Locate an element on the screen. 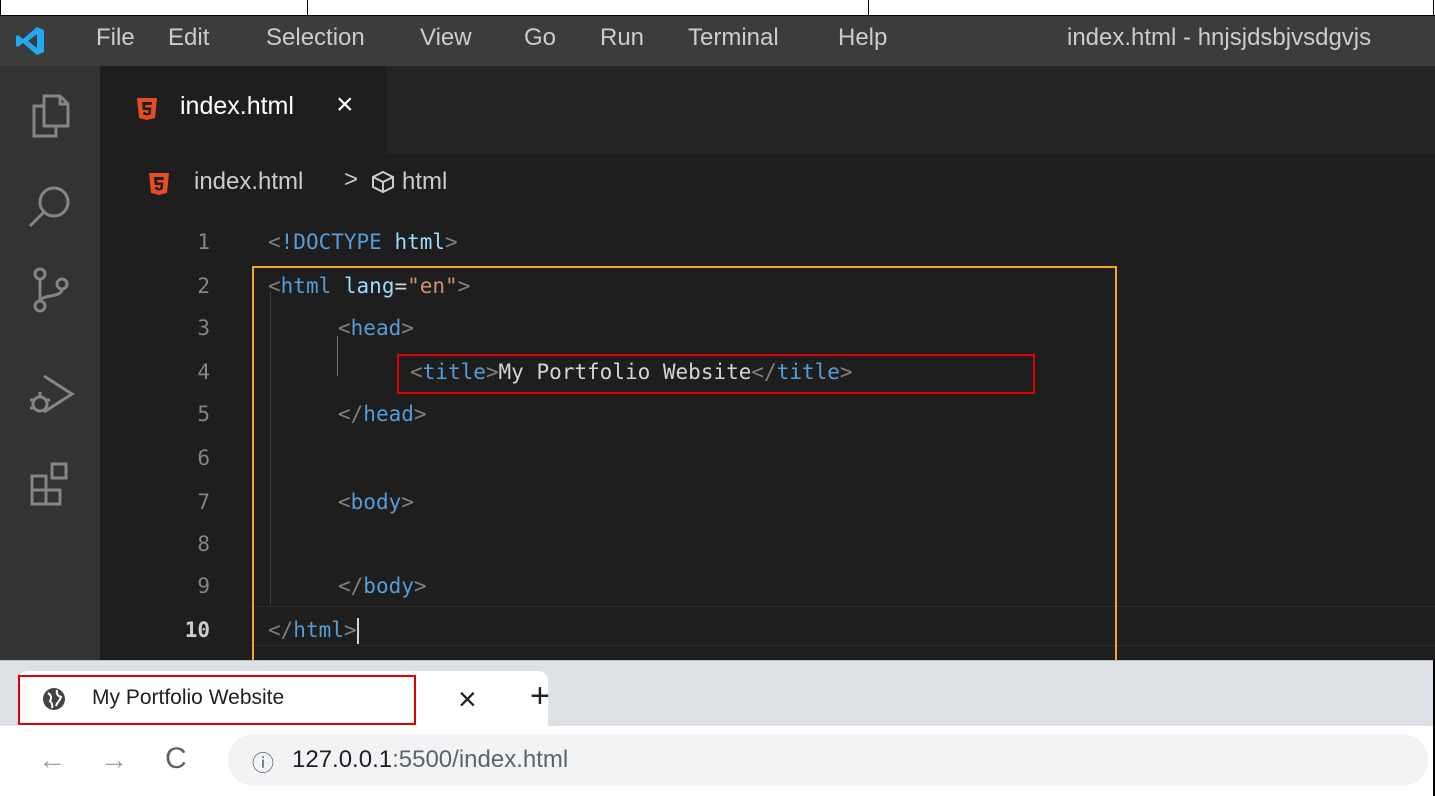 The width and height of the screenshot is (1435, 796). highlight-box-title is located at coordinates (716, 374).